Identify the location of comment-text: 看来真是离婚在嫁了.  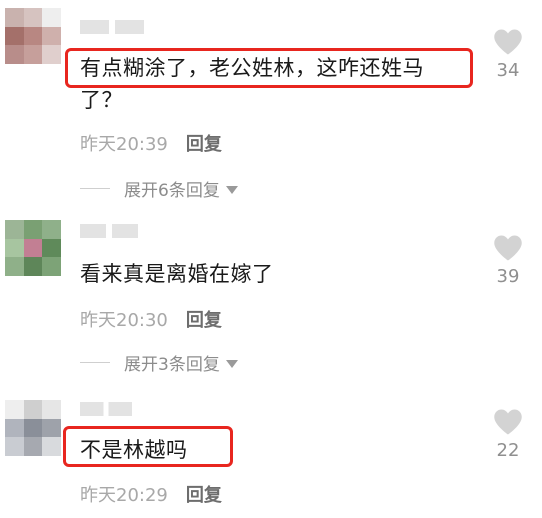
(177, 274).